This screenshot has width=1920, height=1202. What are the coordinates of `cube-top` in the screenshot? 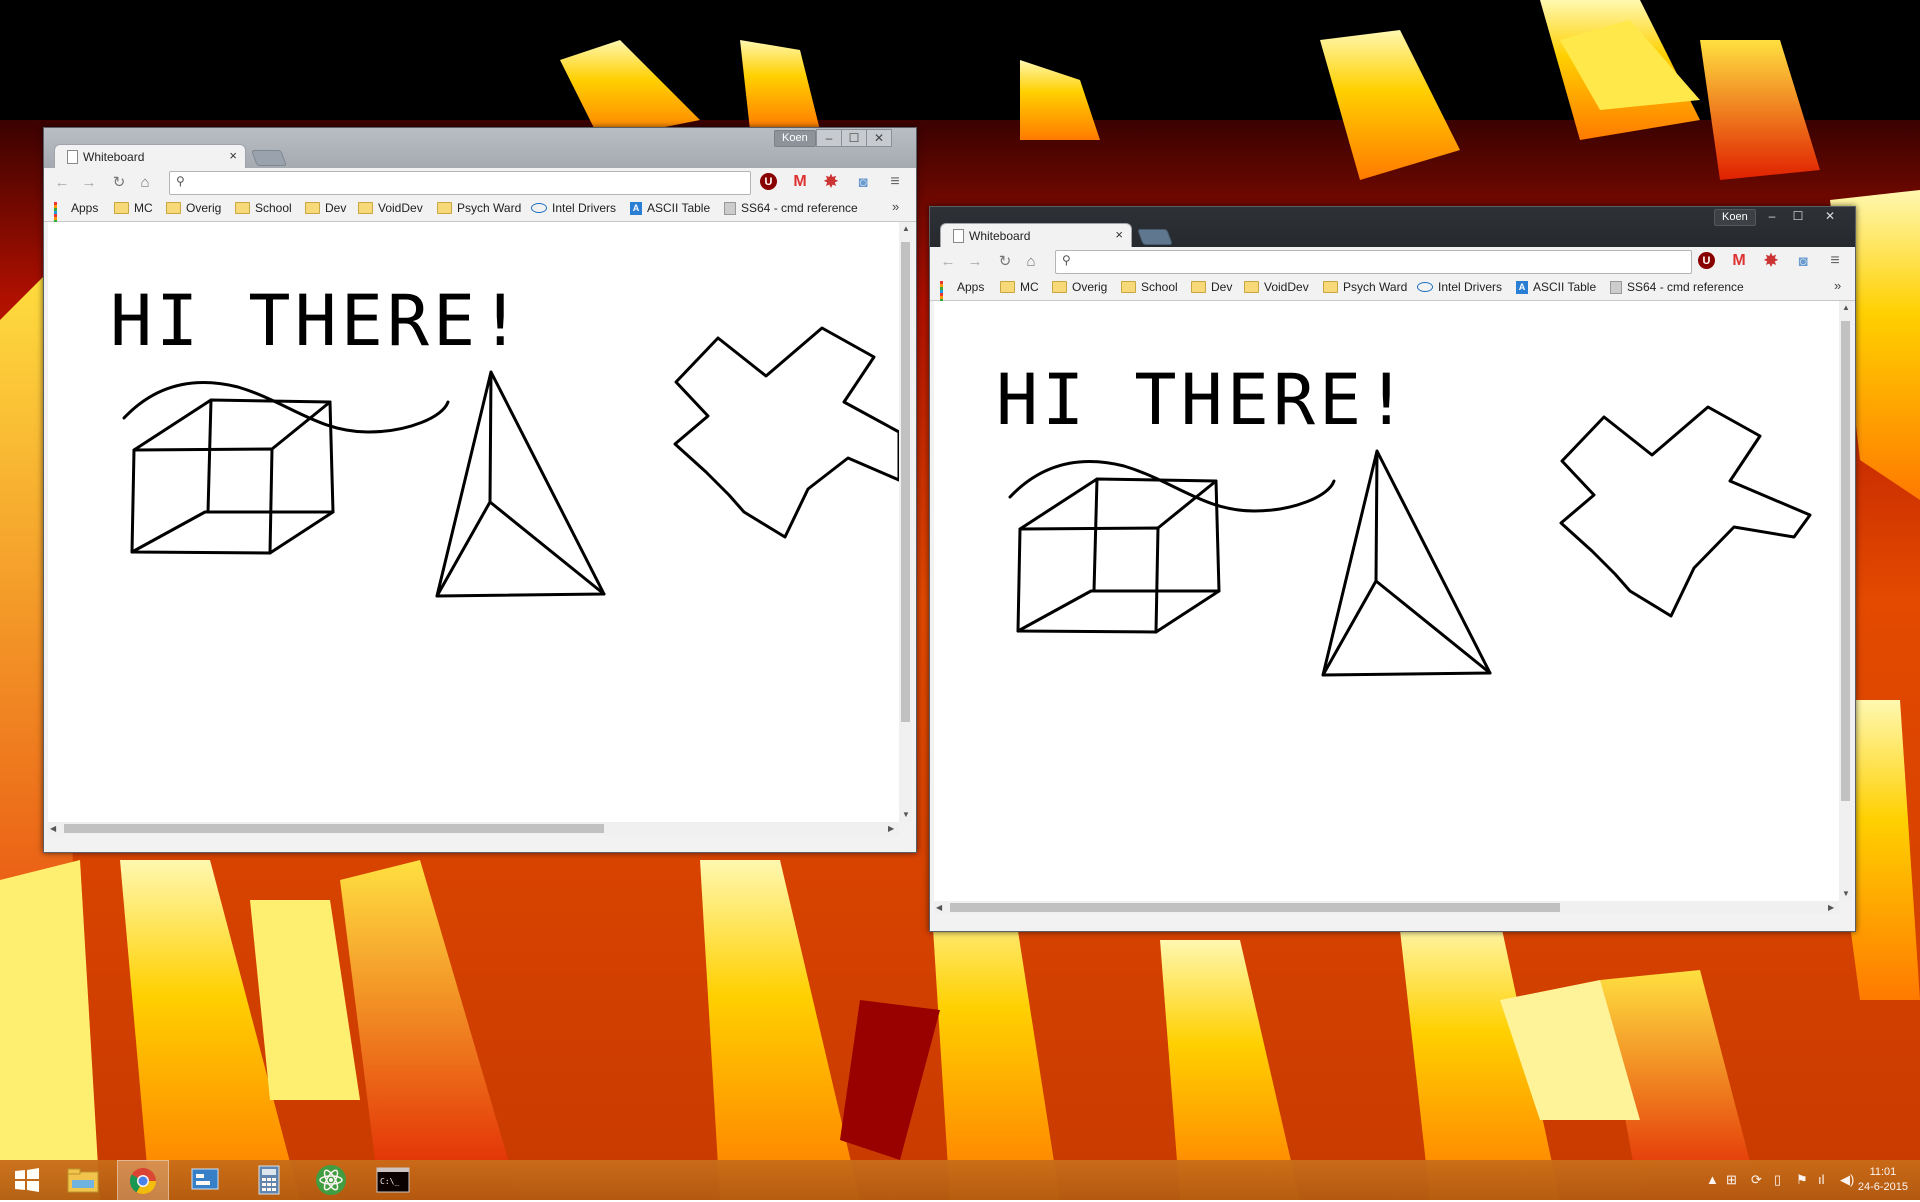 It's located at (1118, 504).